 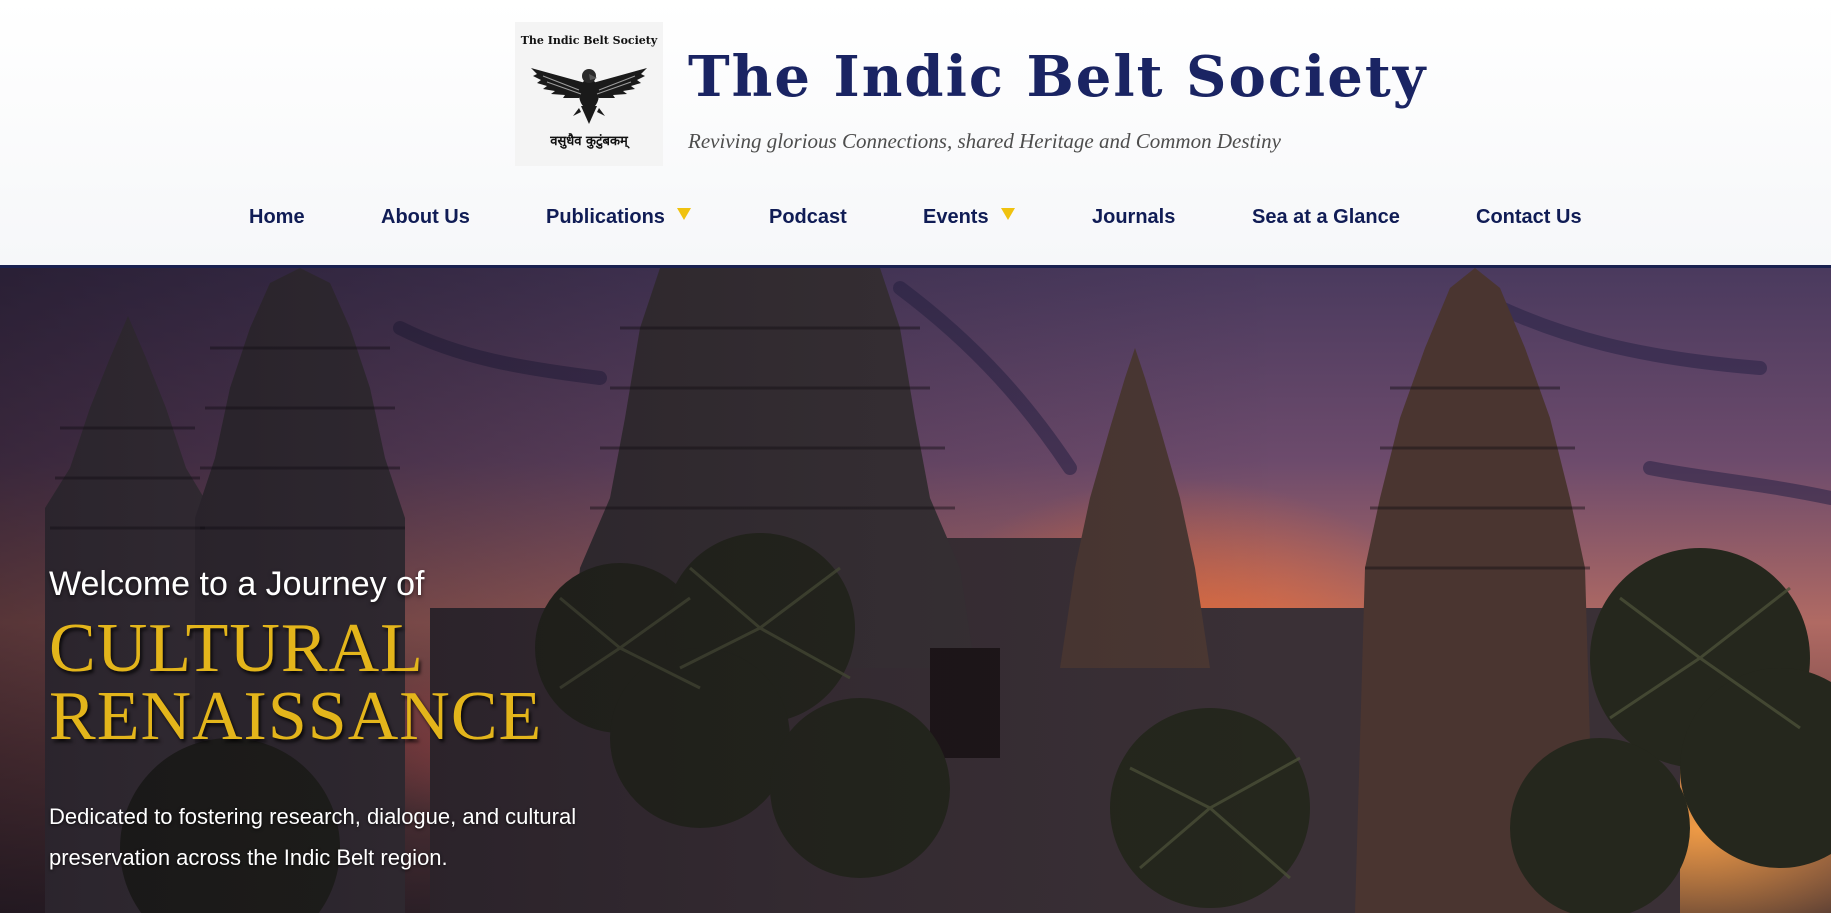 I want to click on nav-about-us-label: About Us, so click(x=425, y=217).